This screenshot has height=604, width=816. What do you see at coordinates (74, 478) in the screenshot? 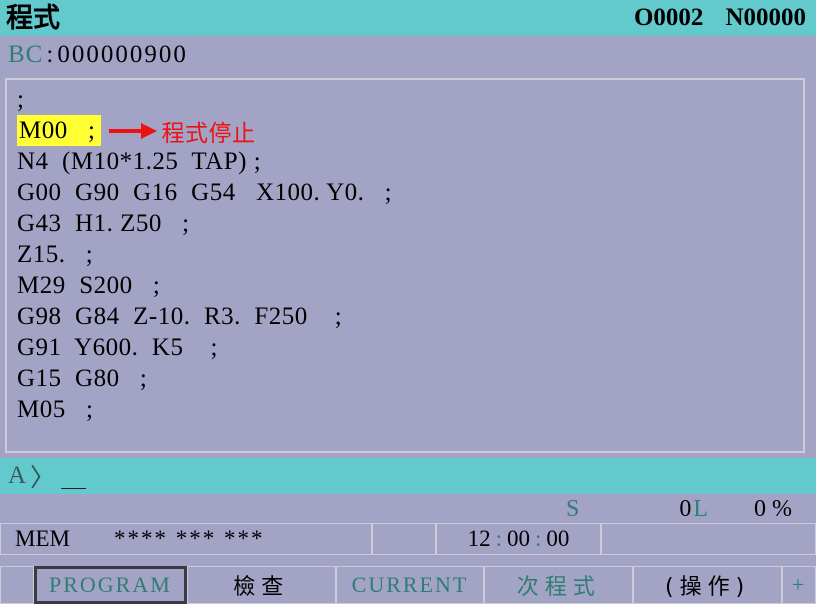
I see `text-cursor: ＿` at bounding box center [74, 478].